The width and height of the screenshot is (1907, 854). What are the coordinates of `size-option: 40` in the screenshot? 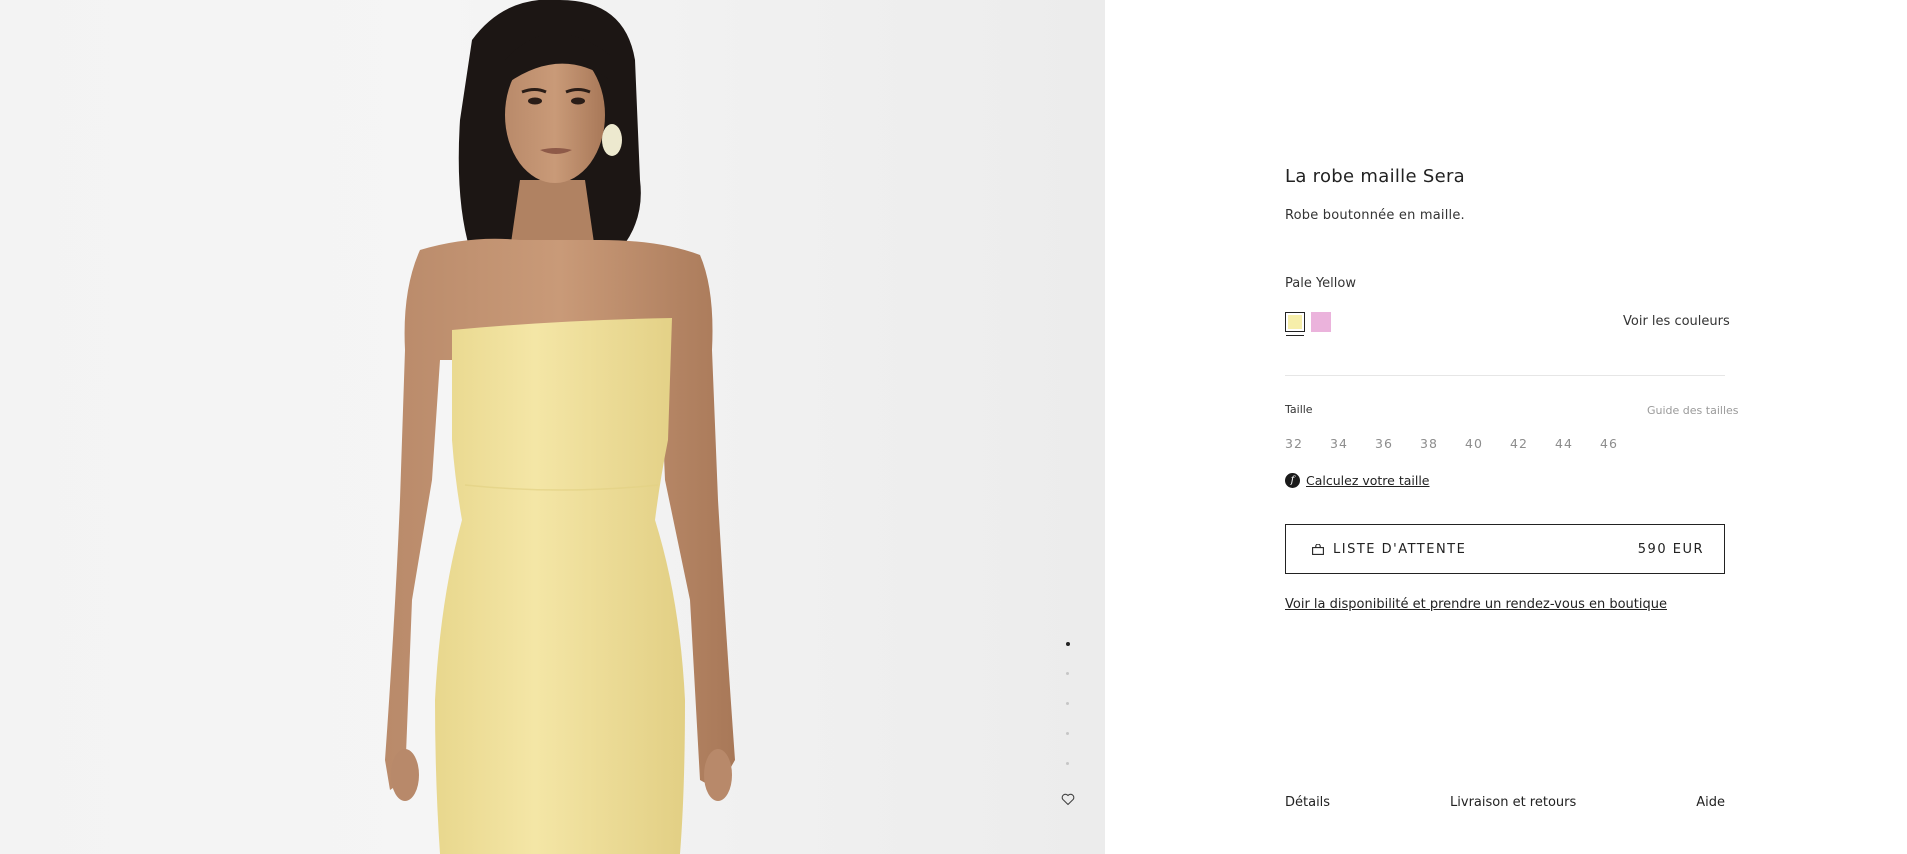 It's located at (1487, 443).